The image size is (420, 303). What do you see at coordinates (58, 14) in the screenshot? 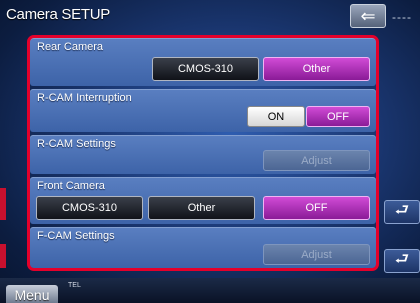
I see `page-title: Camera SETUP` at bounding box center [58, 14].